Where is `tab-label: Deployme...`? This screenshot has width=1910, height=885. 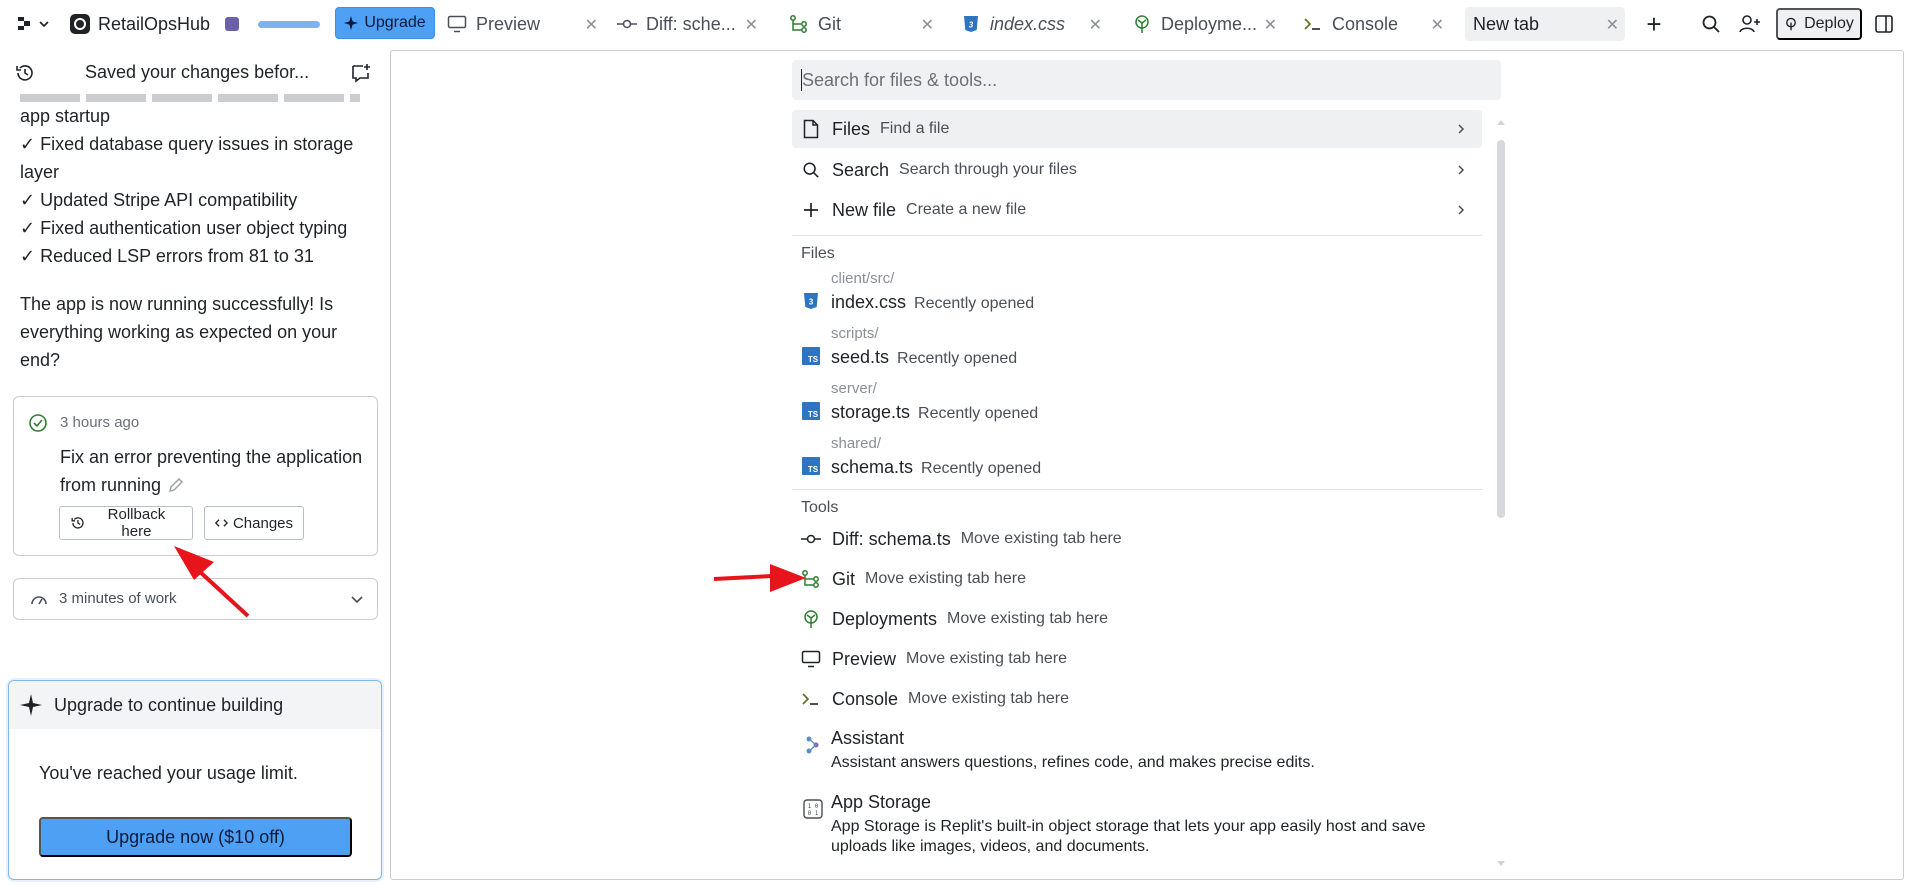 tab-label: Deployme... is located at coordinates (1209, 23).